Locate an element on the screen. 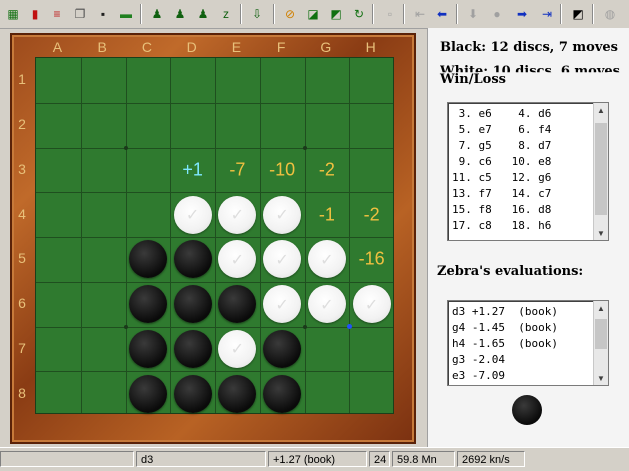 The image size is (629, 471). grid-icon: ▦ is located at coordinates (13, 14).